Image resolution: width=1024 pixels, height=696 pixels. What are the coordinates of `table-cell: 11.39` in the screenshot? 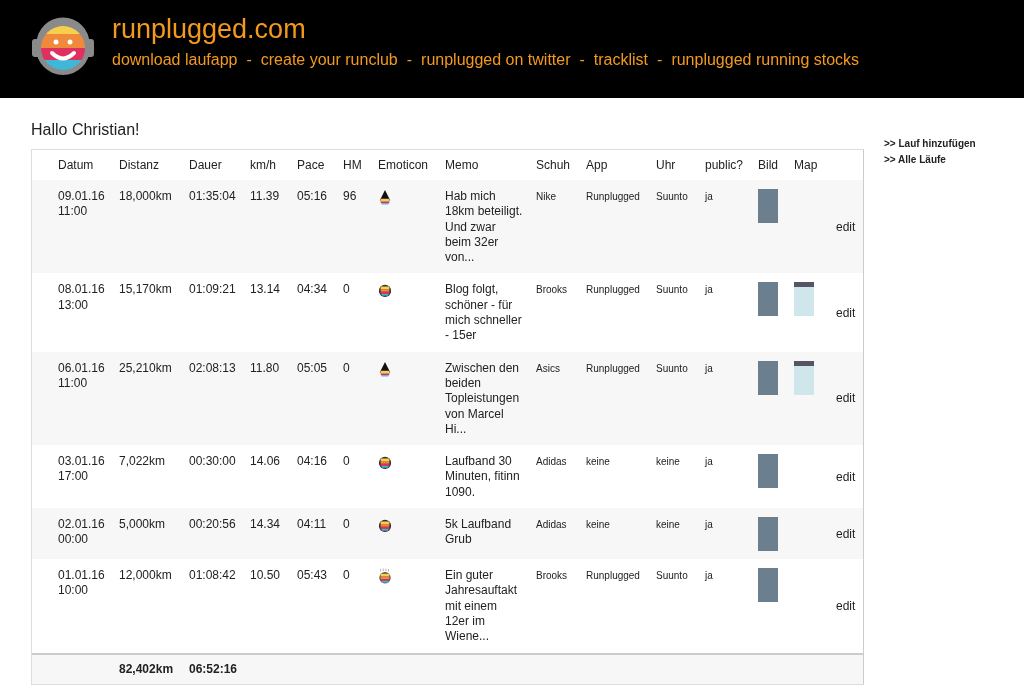 It's located at (273, 227).